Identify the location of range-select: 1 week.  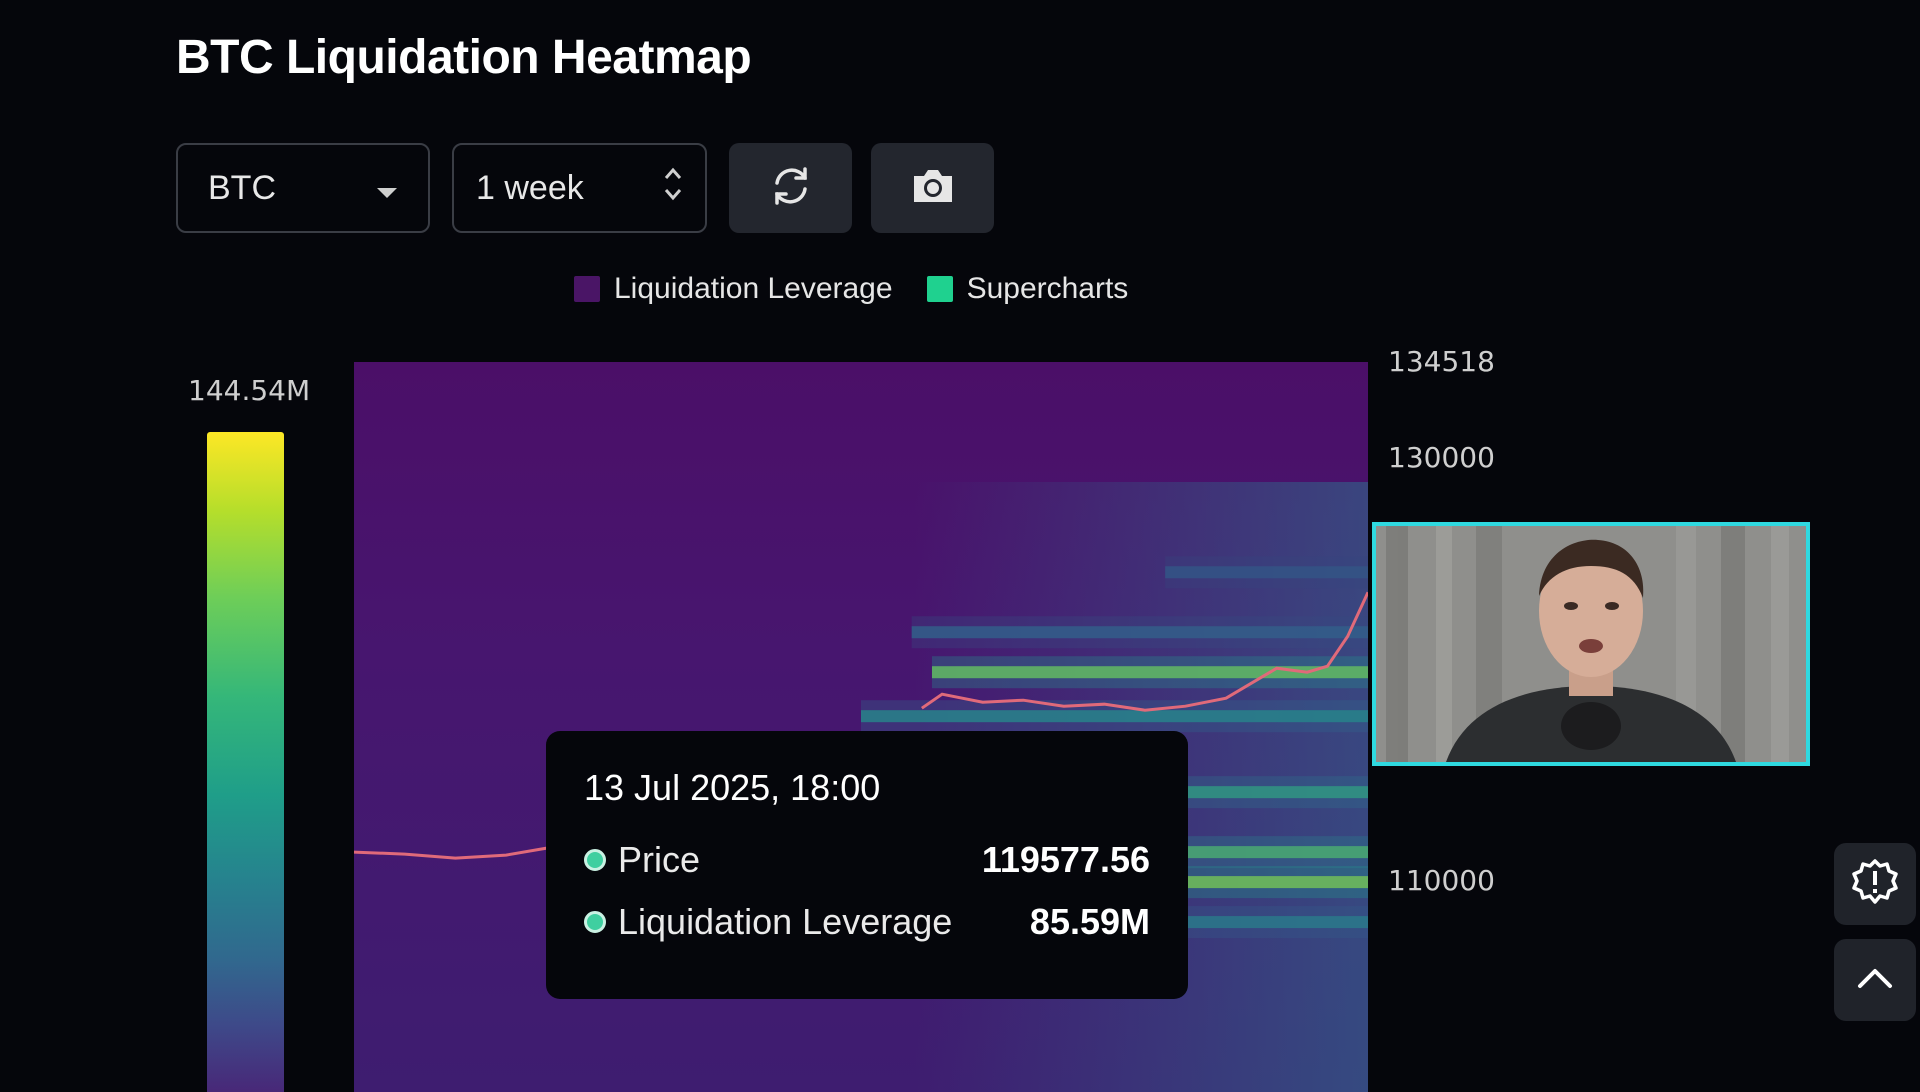
(579, 188).